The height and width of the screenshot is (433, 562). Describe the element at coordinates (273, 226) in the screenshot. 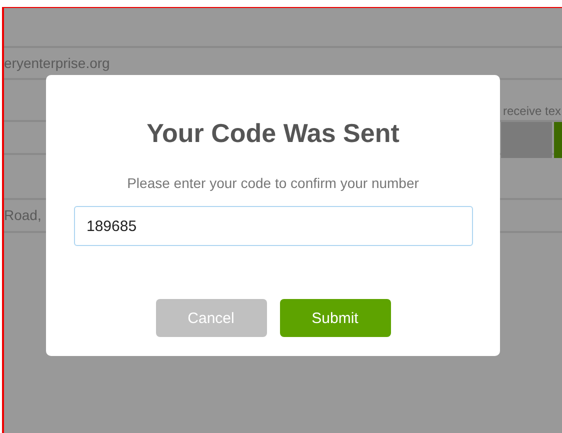

I see `code-input-field: 189685` at that location.